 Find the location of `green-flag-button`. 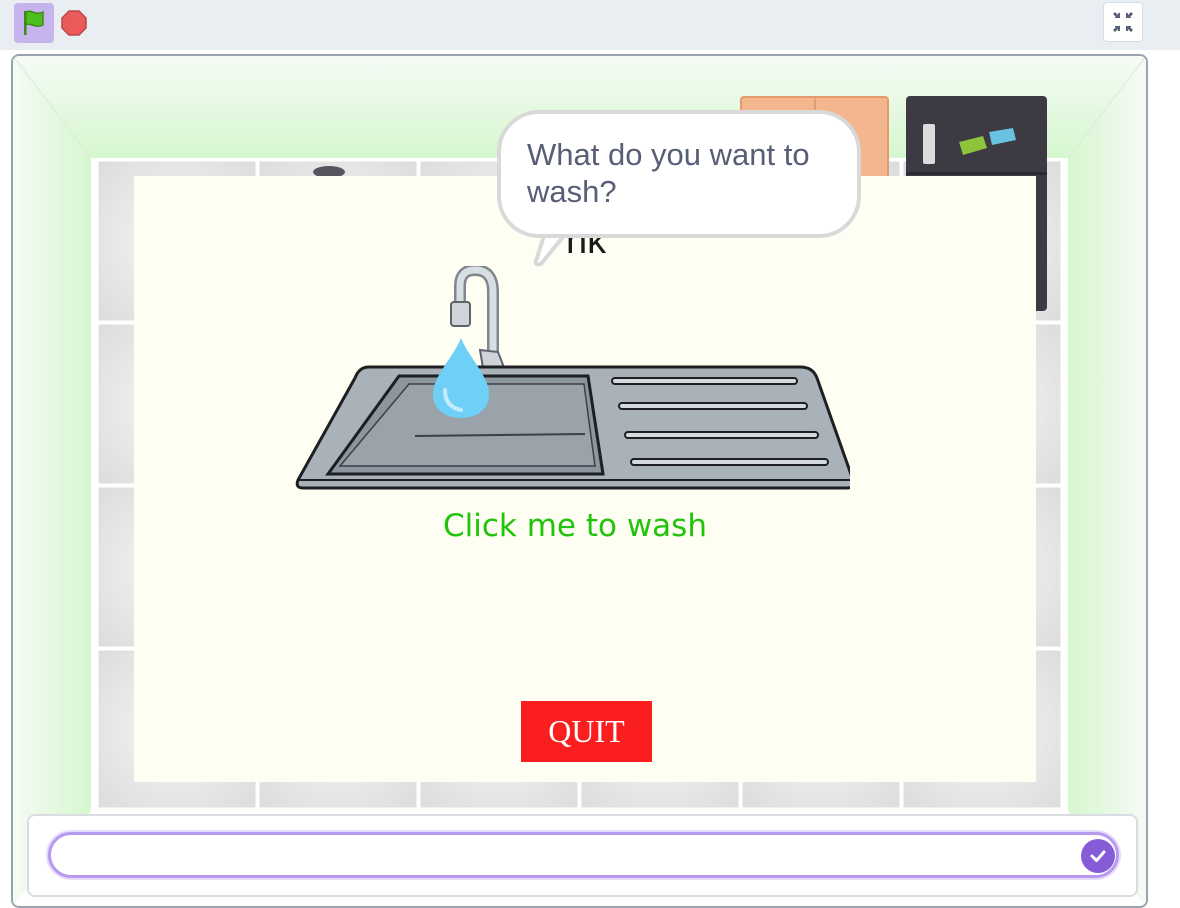

green-flag-button is located at coordinates (34, 23).